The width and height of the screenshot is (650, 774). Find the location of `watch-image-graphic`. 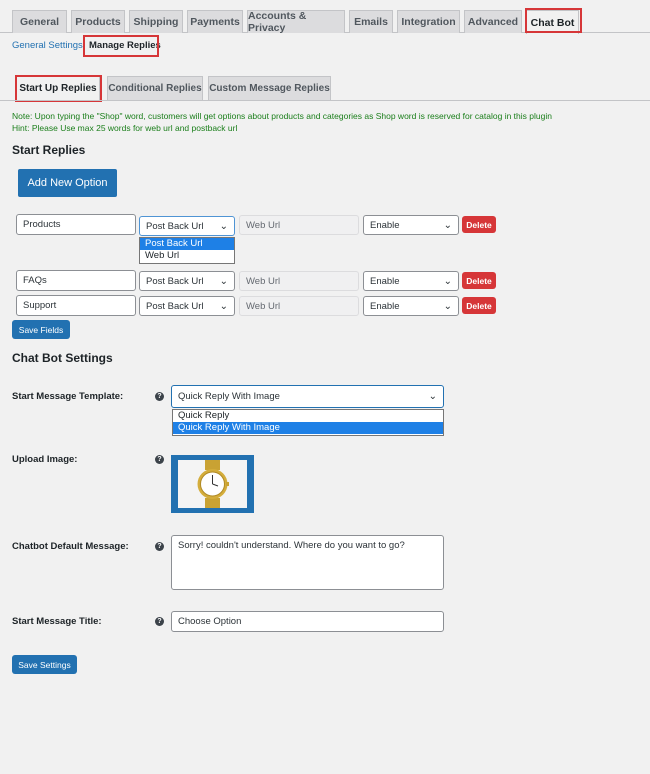

watch-image-graphic is located at coordinates (212, 484).